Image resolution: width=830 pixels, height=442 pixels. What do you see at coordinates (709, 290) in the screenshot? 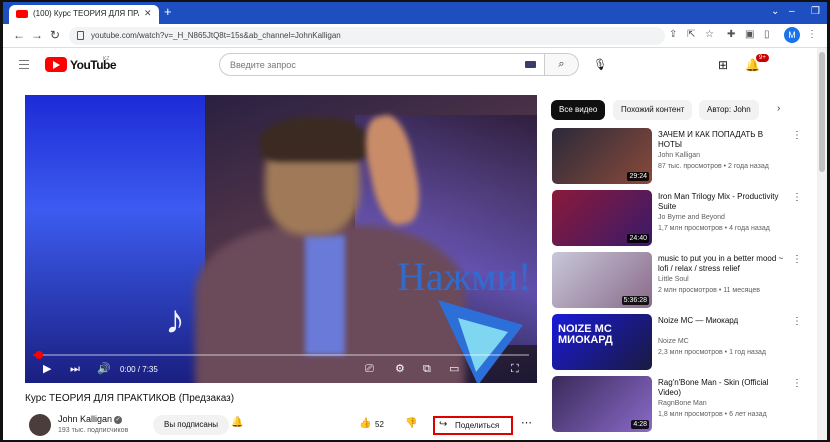
I see `recommendation-meta: 2 млн просмотров • 11 месяцев` at bounding box center [709, 290].